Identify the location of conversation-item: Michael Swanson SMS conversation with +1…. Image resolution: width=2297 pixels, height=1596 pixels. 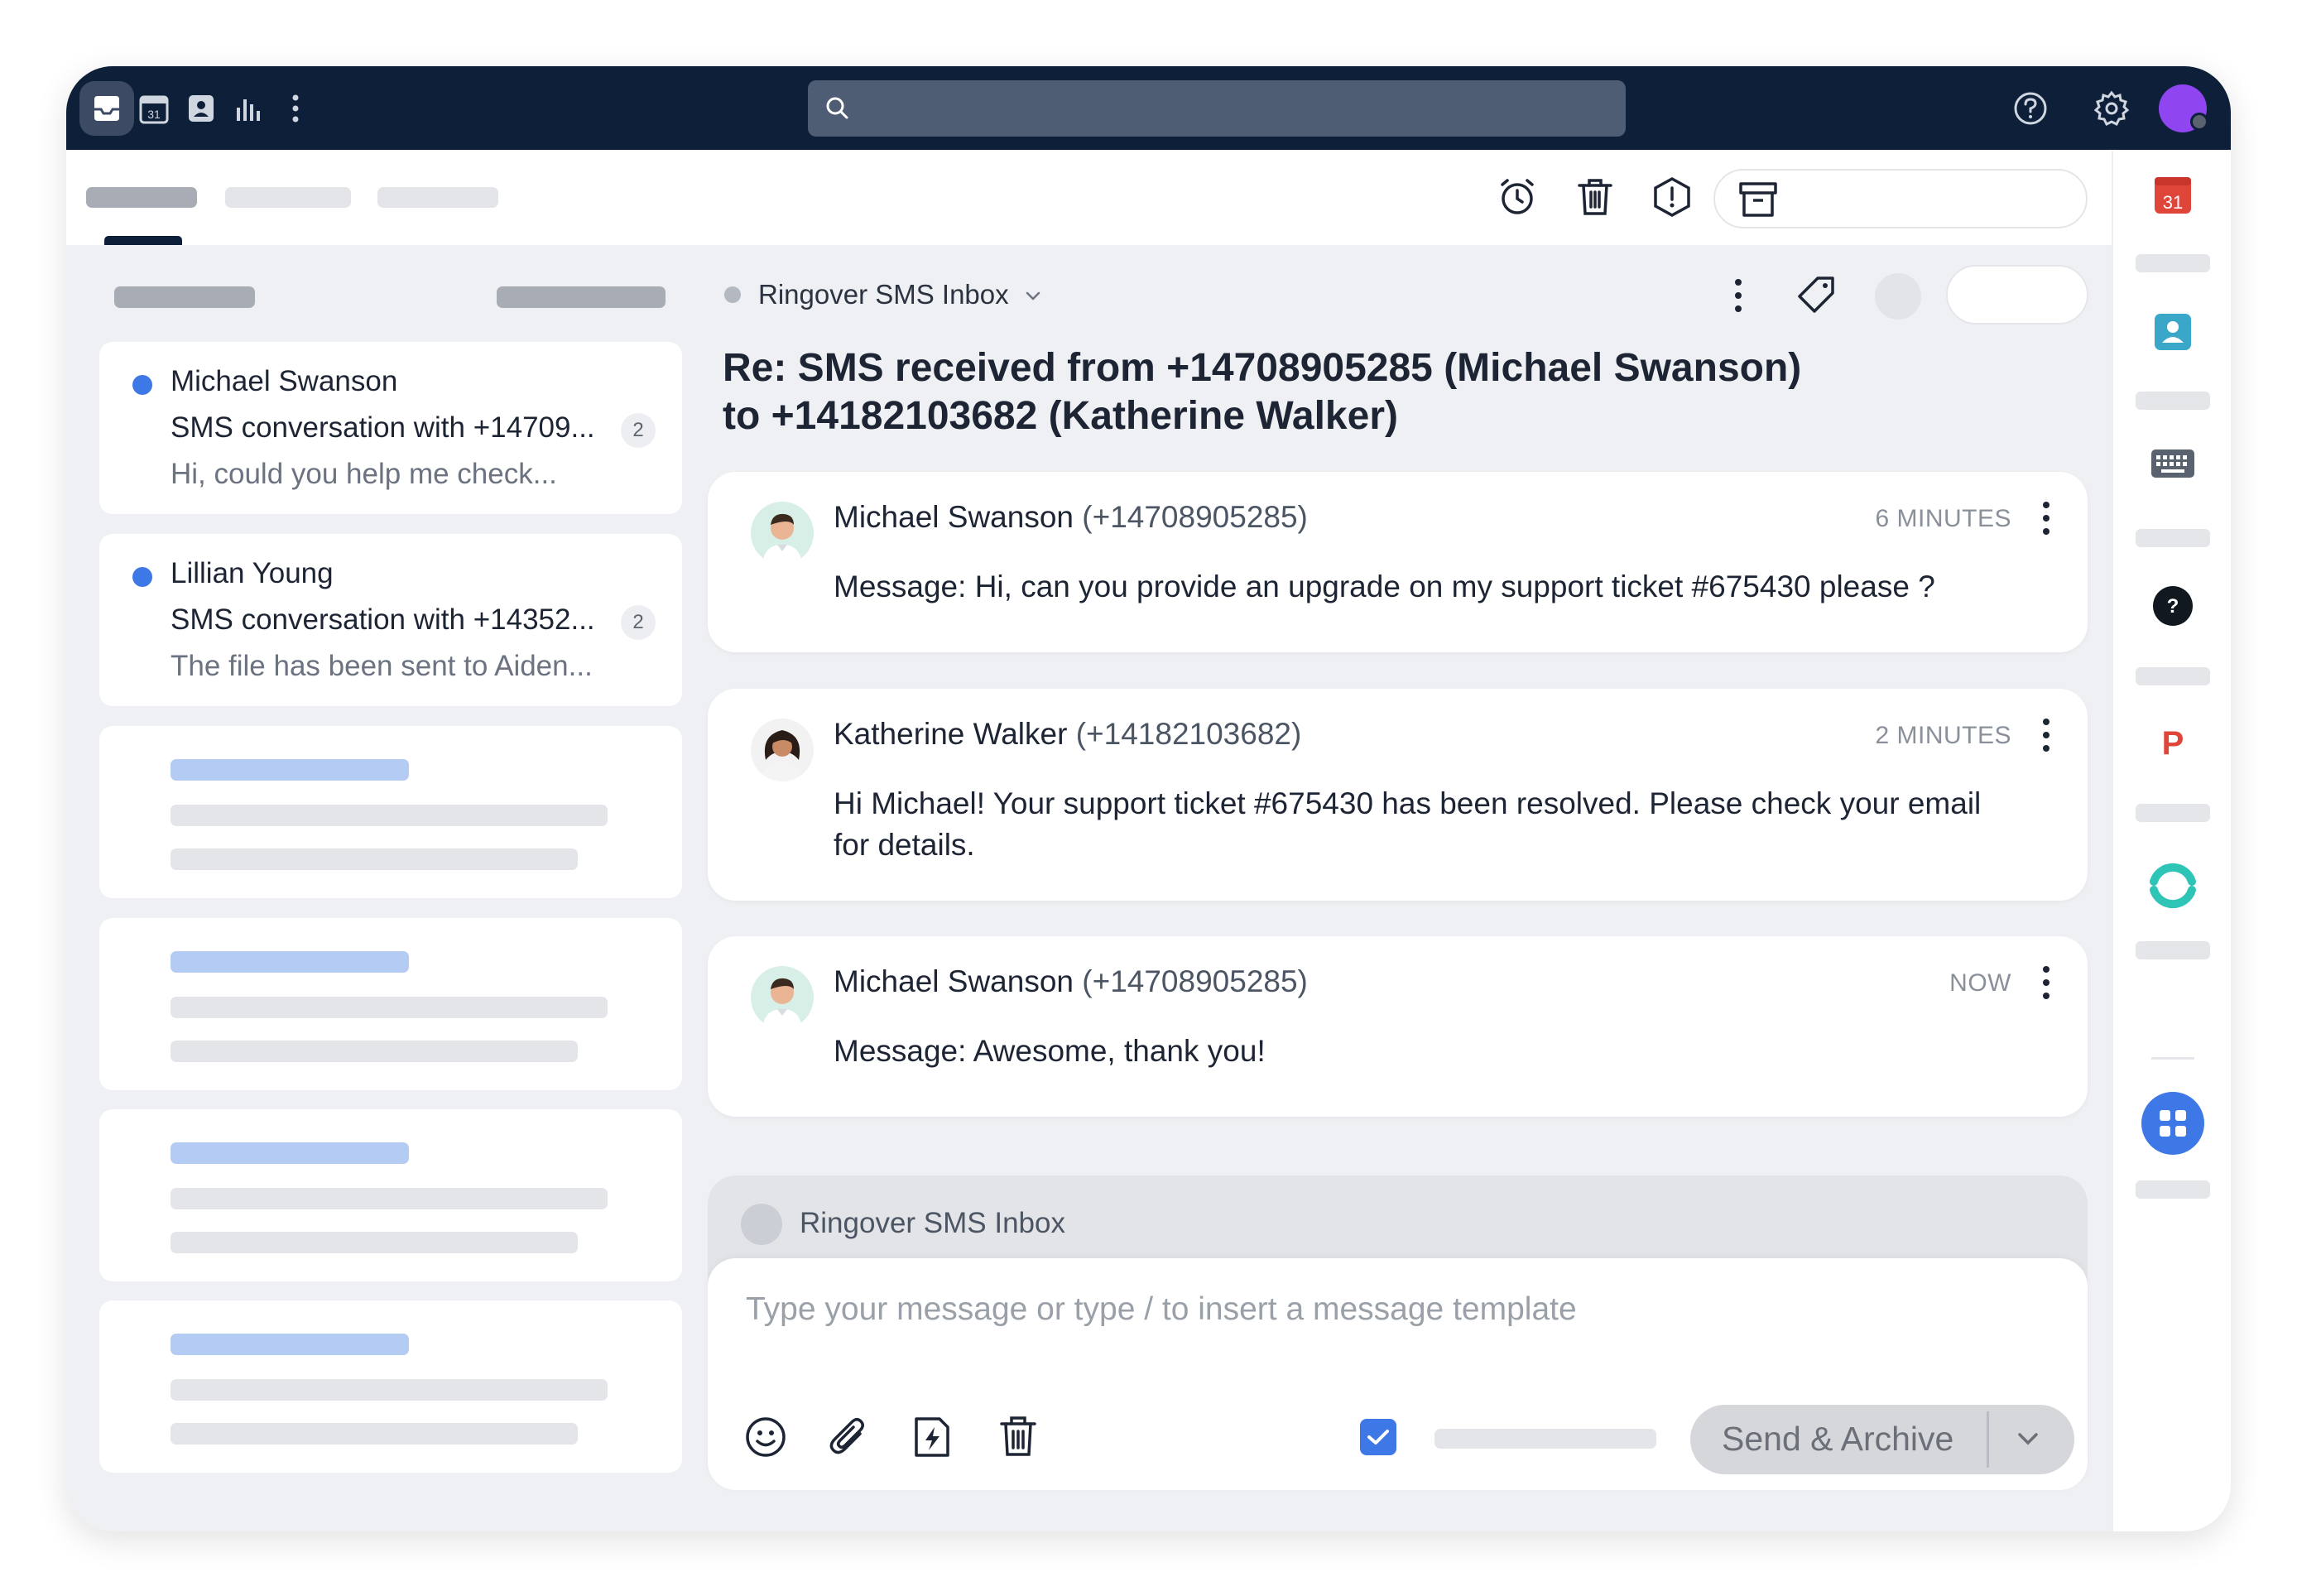
(390, 428).